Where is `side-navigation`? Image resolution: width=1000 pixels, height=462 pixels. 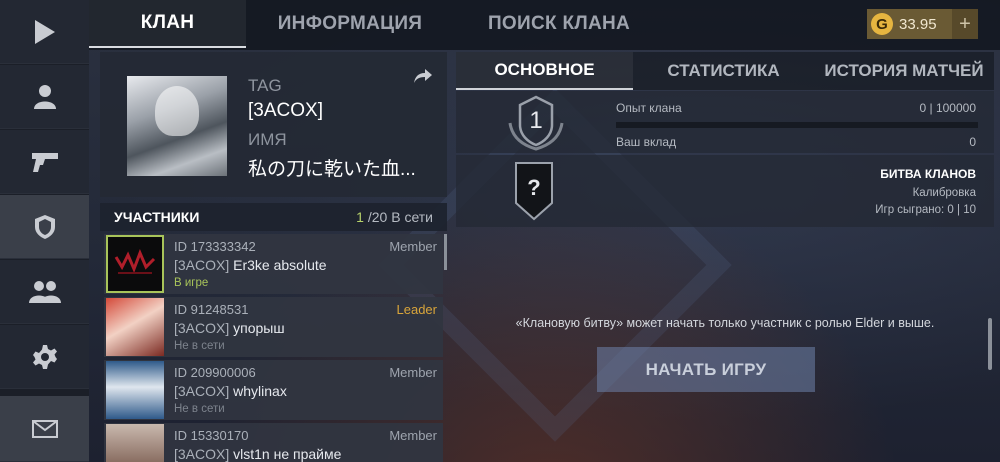
side-navigation is located at coordinates (44, 231).